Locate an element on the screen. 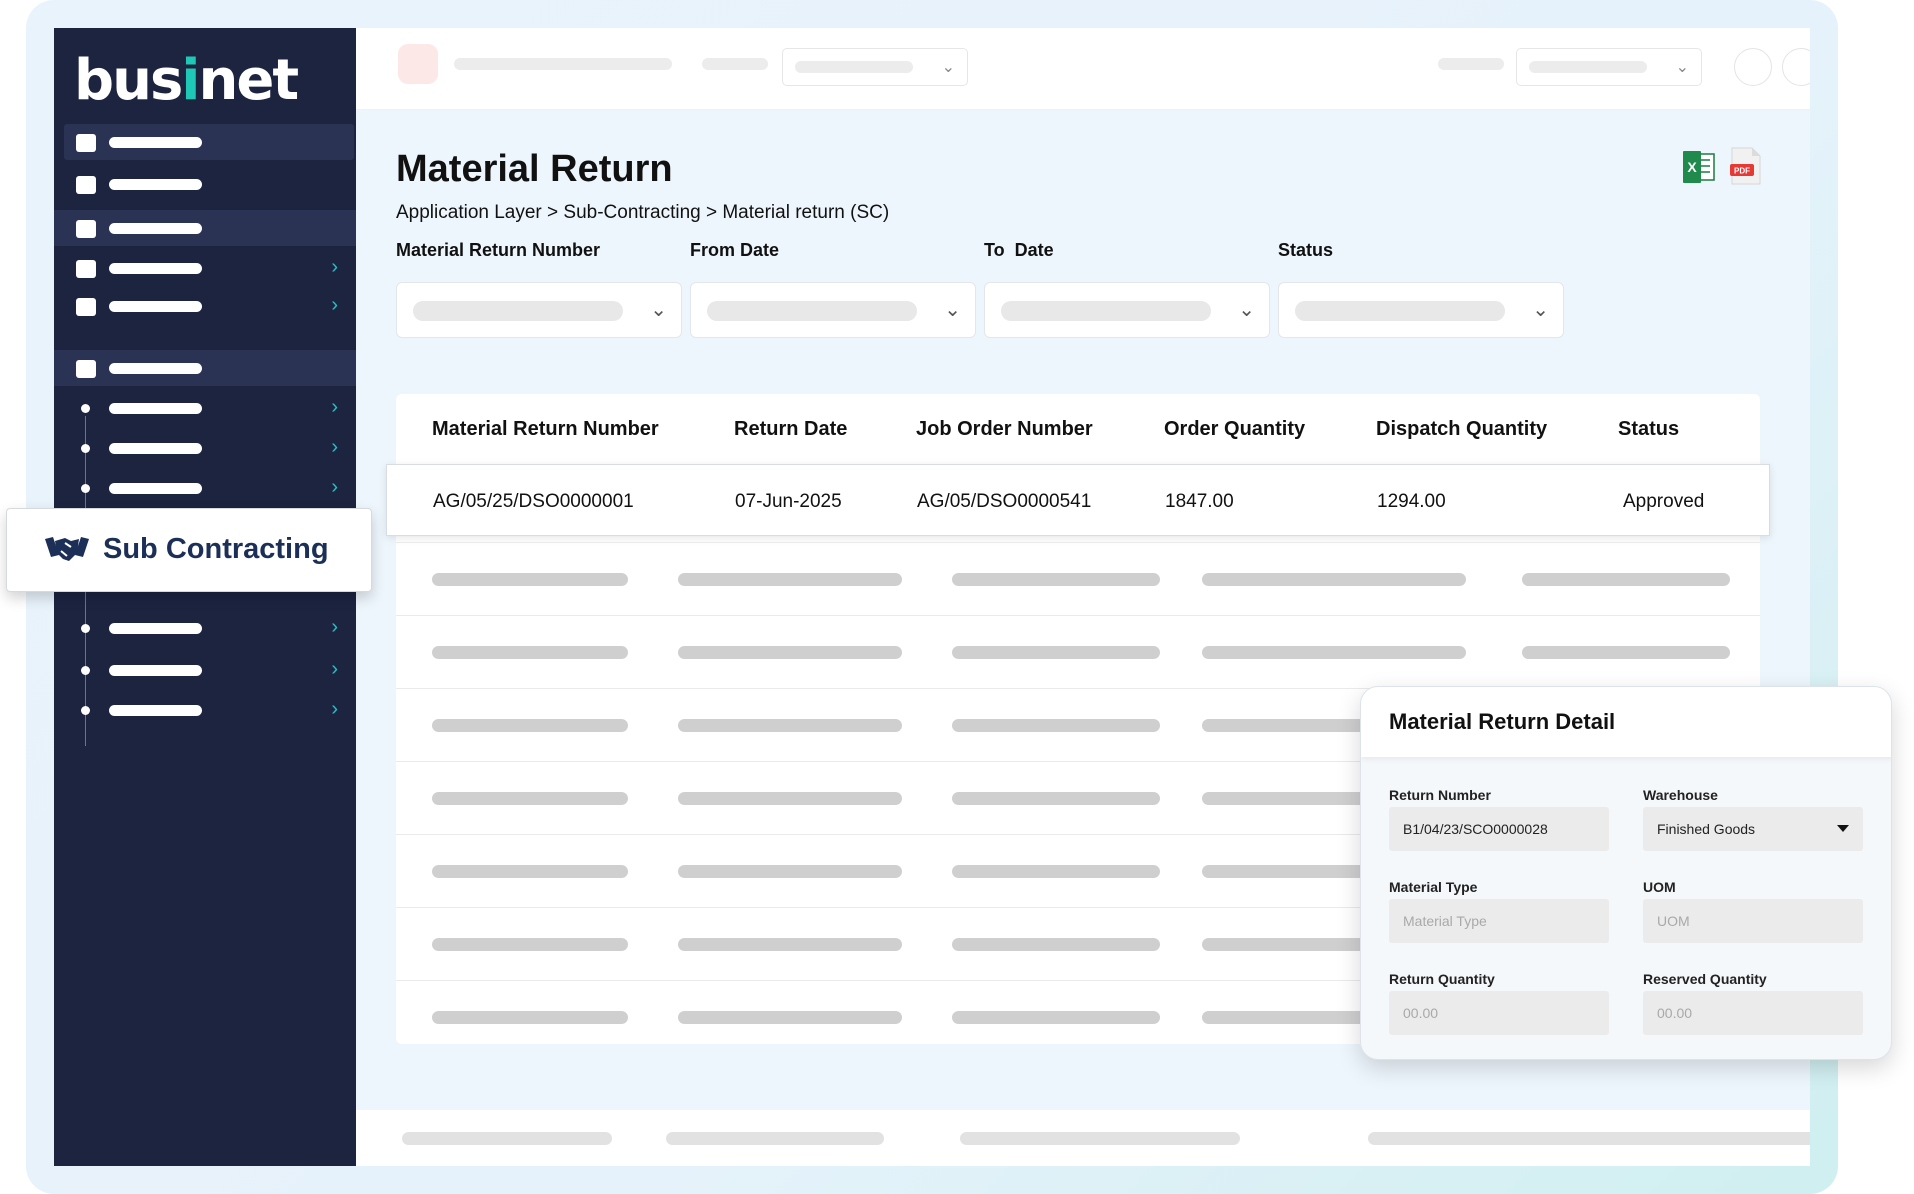 Image resolution: width=1914 pixels, height=1194 pixels. from-date-select: ⌄ is located at coordinates (833, 310).